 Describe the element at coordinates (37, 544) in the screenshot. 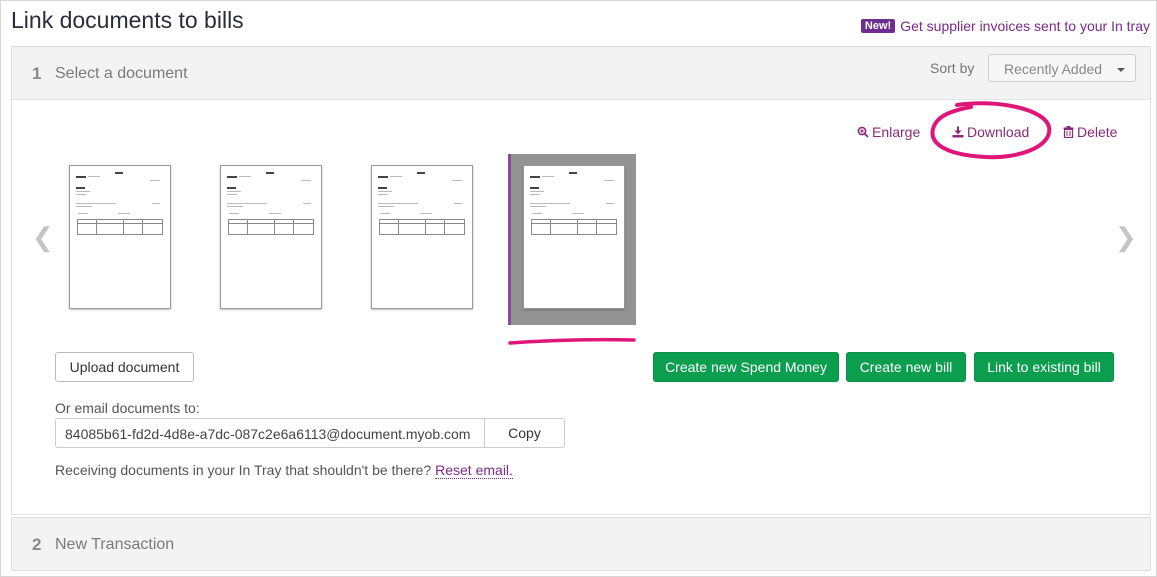

I see `step-number: 2` at that location.